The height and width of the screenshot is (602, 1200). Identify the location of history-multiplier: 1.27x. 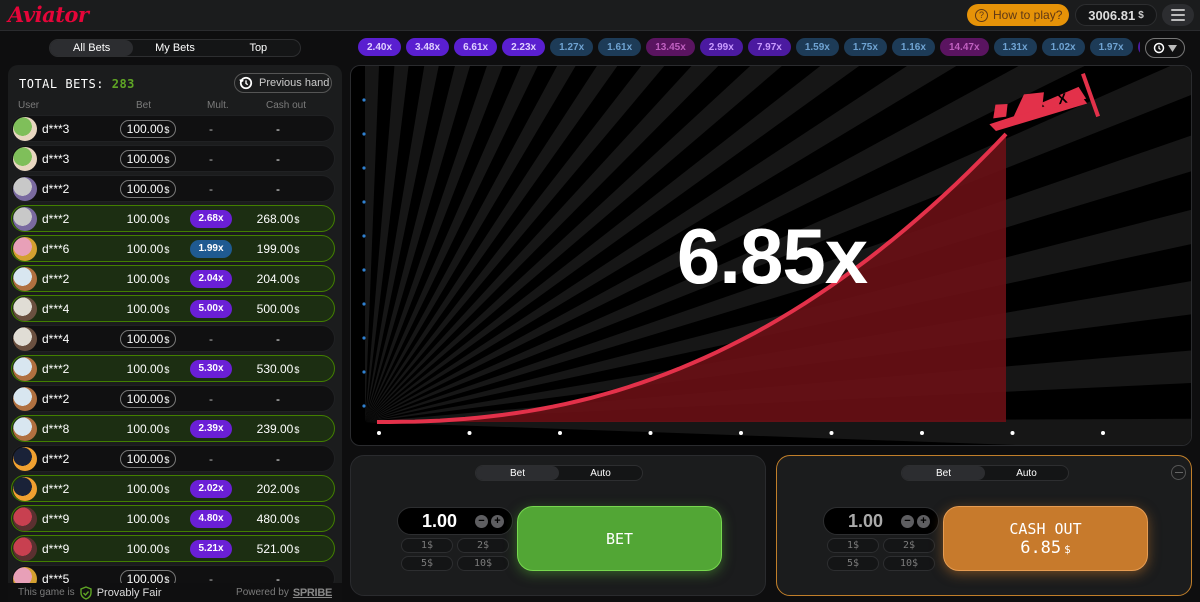
(572, 47).